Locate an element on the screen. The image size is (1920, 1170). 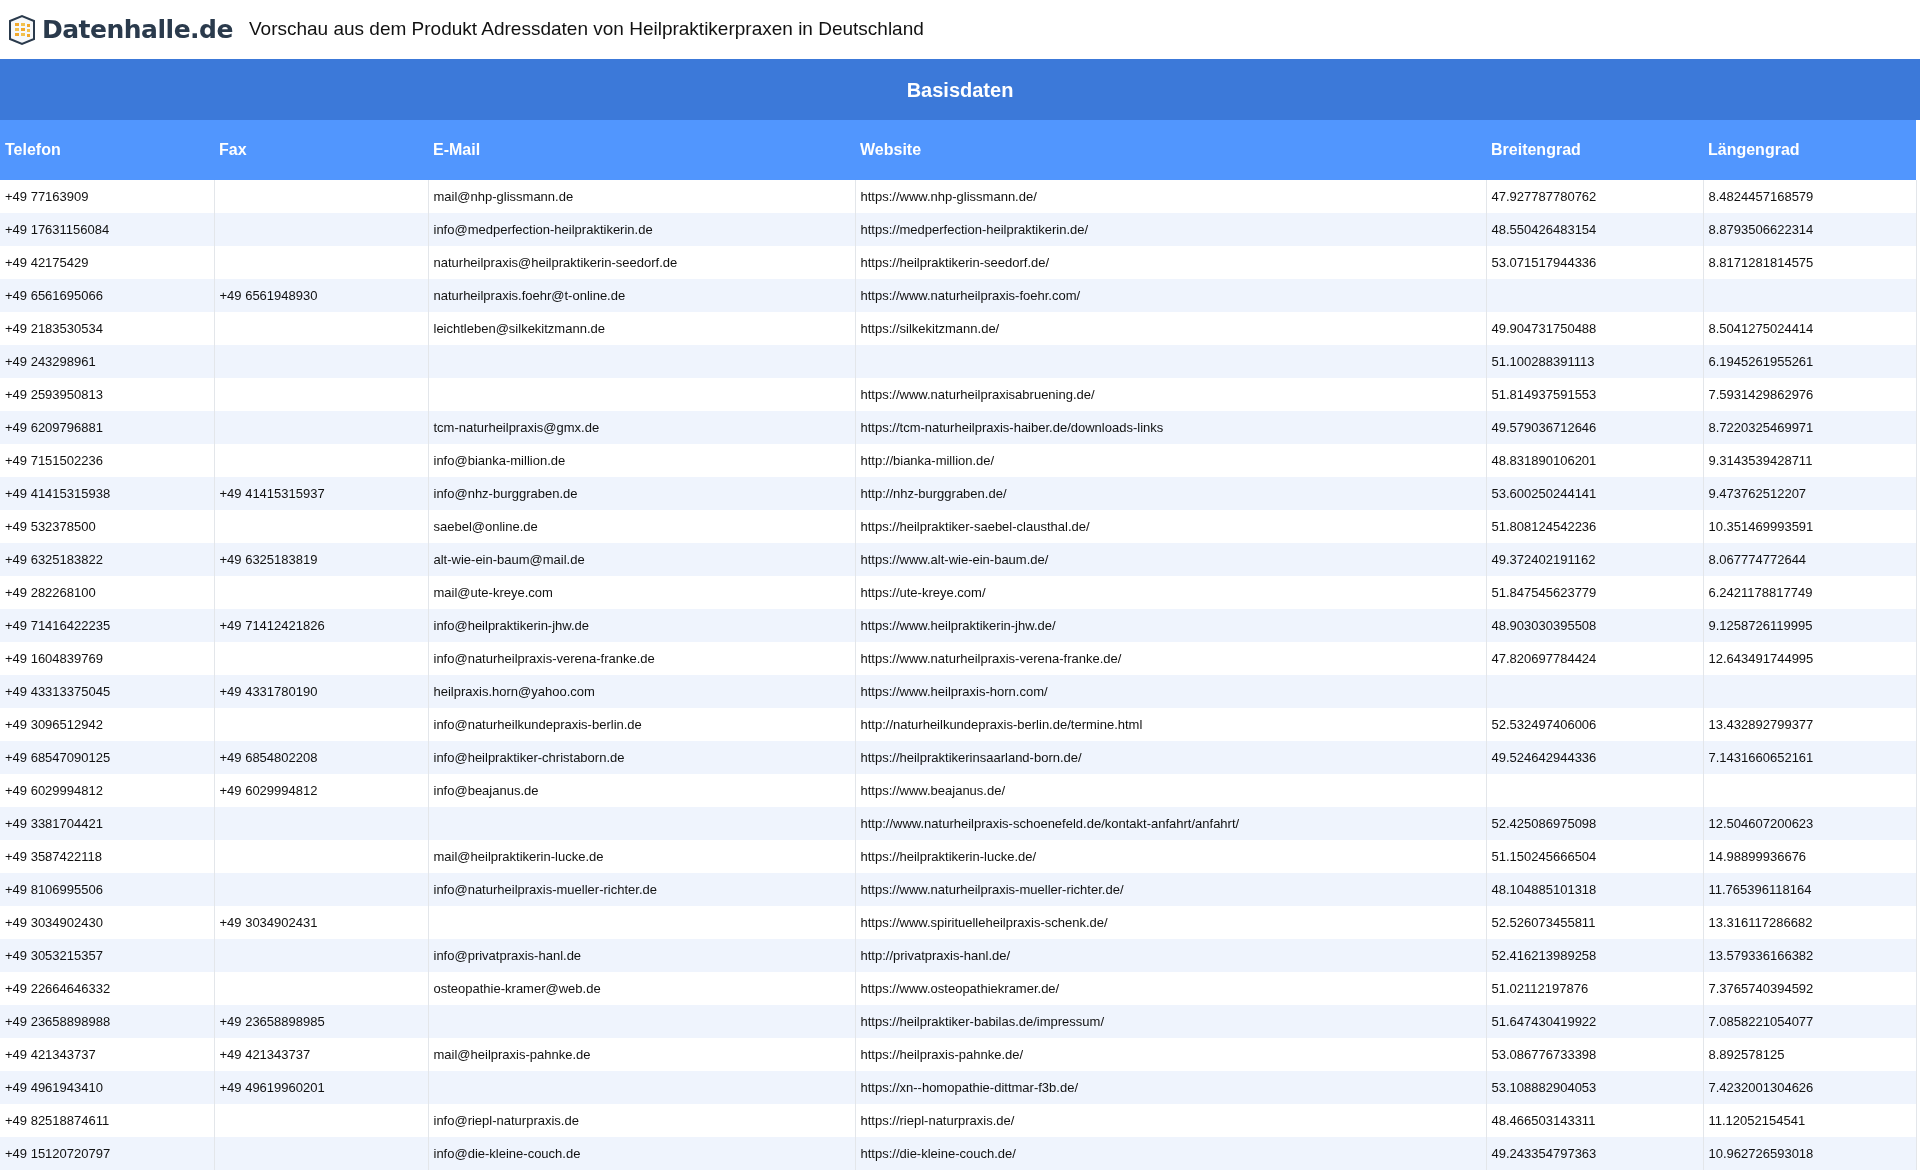
table-cell: alt-wie-ein-baum@mail.de is located at coordinates (641, 559).